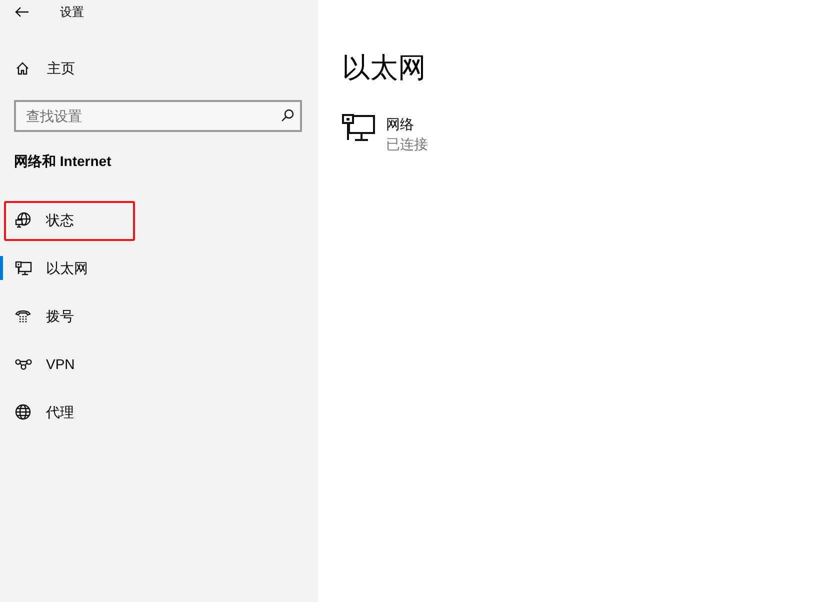  What do you see at coordinates (158, 116) in the screenshot?
I see `search-field: 查找设置` at bounding box center [158, 116].